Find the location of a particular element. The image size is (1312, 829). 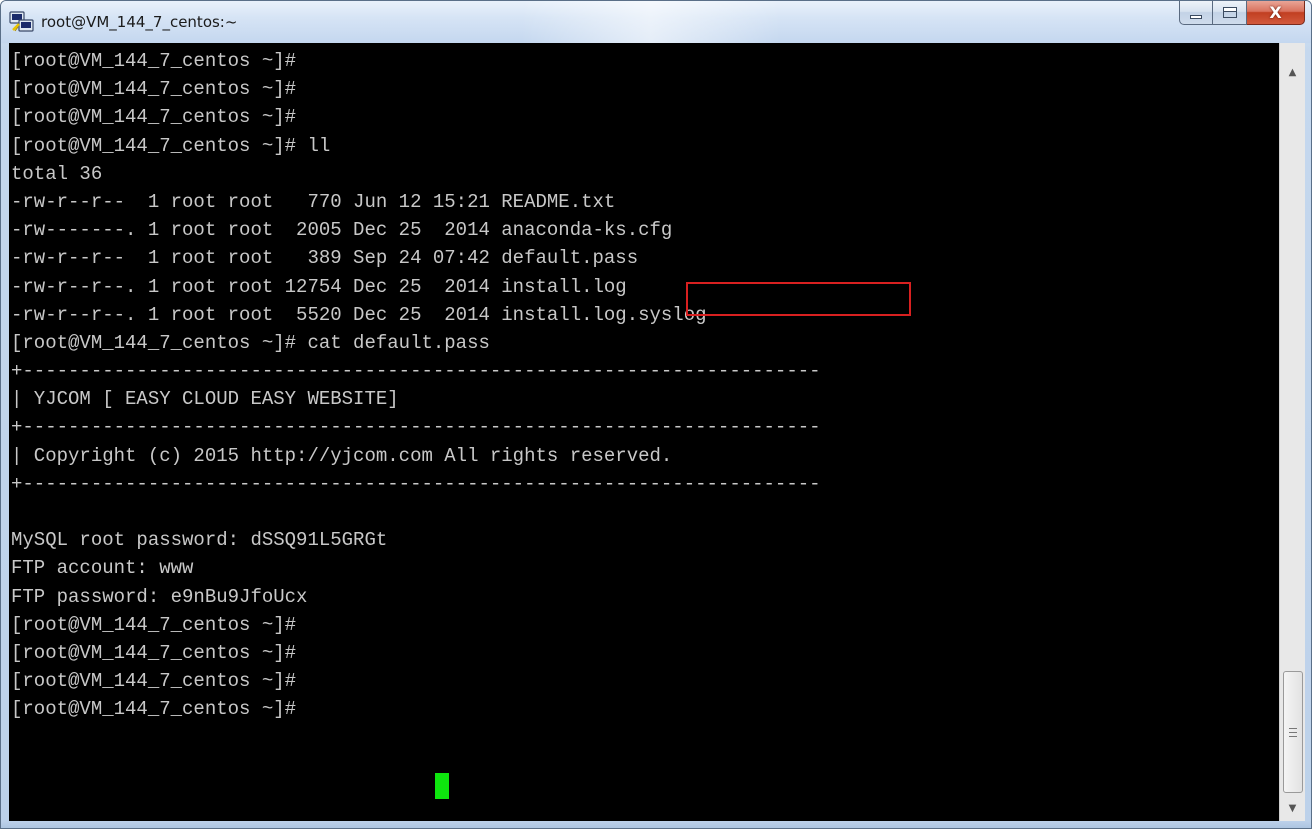

putty-icon is located at coordinates (21, 21).